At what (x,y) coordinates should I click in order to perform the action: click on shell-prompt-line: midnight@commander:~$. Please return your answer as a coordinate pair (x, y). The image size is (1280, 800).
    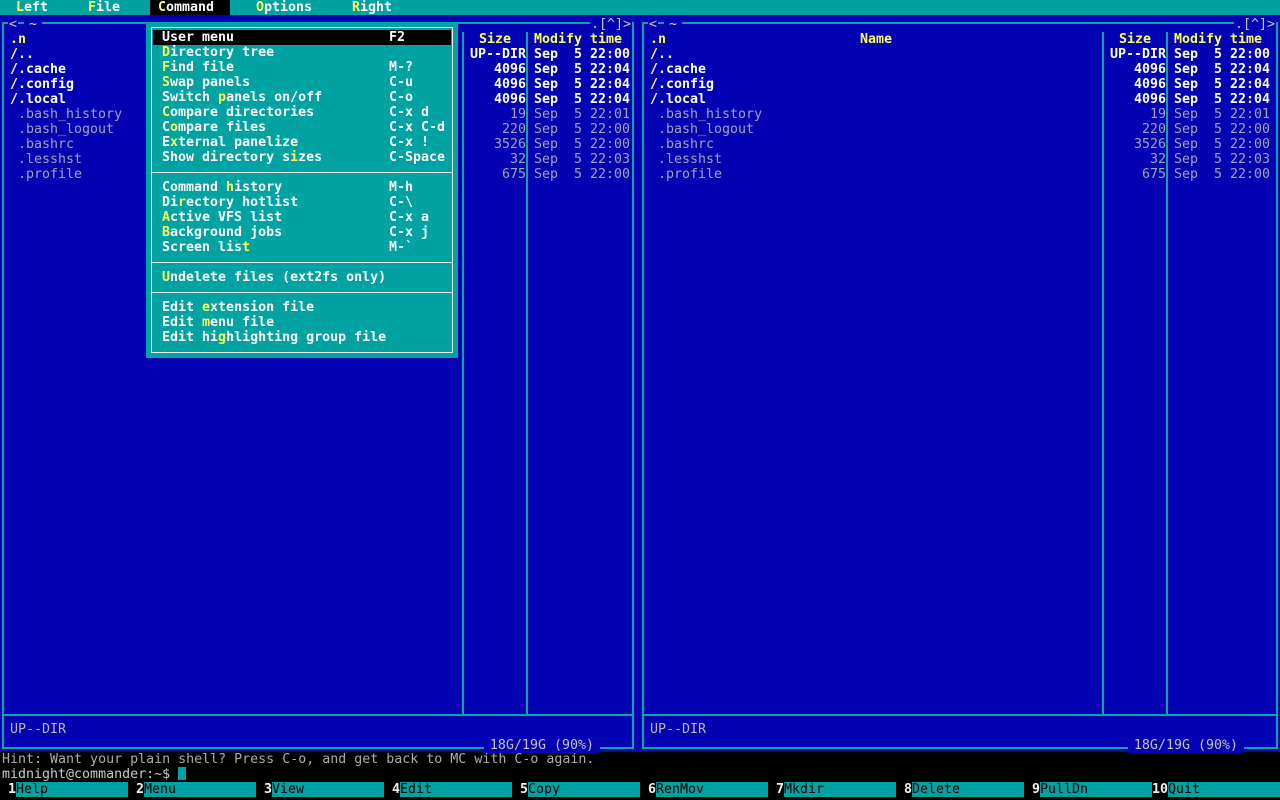
    Looking at the image, I should click on (640, 774).